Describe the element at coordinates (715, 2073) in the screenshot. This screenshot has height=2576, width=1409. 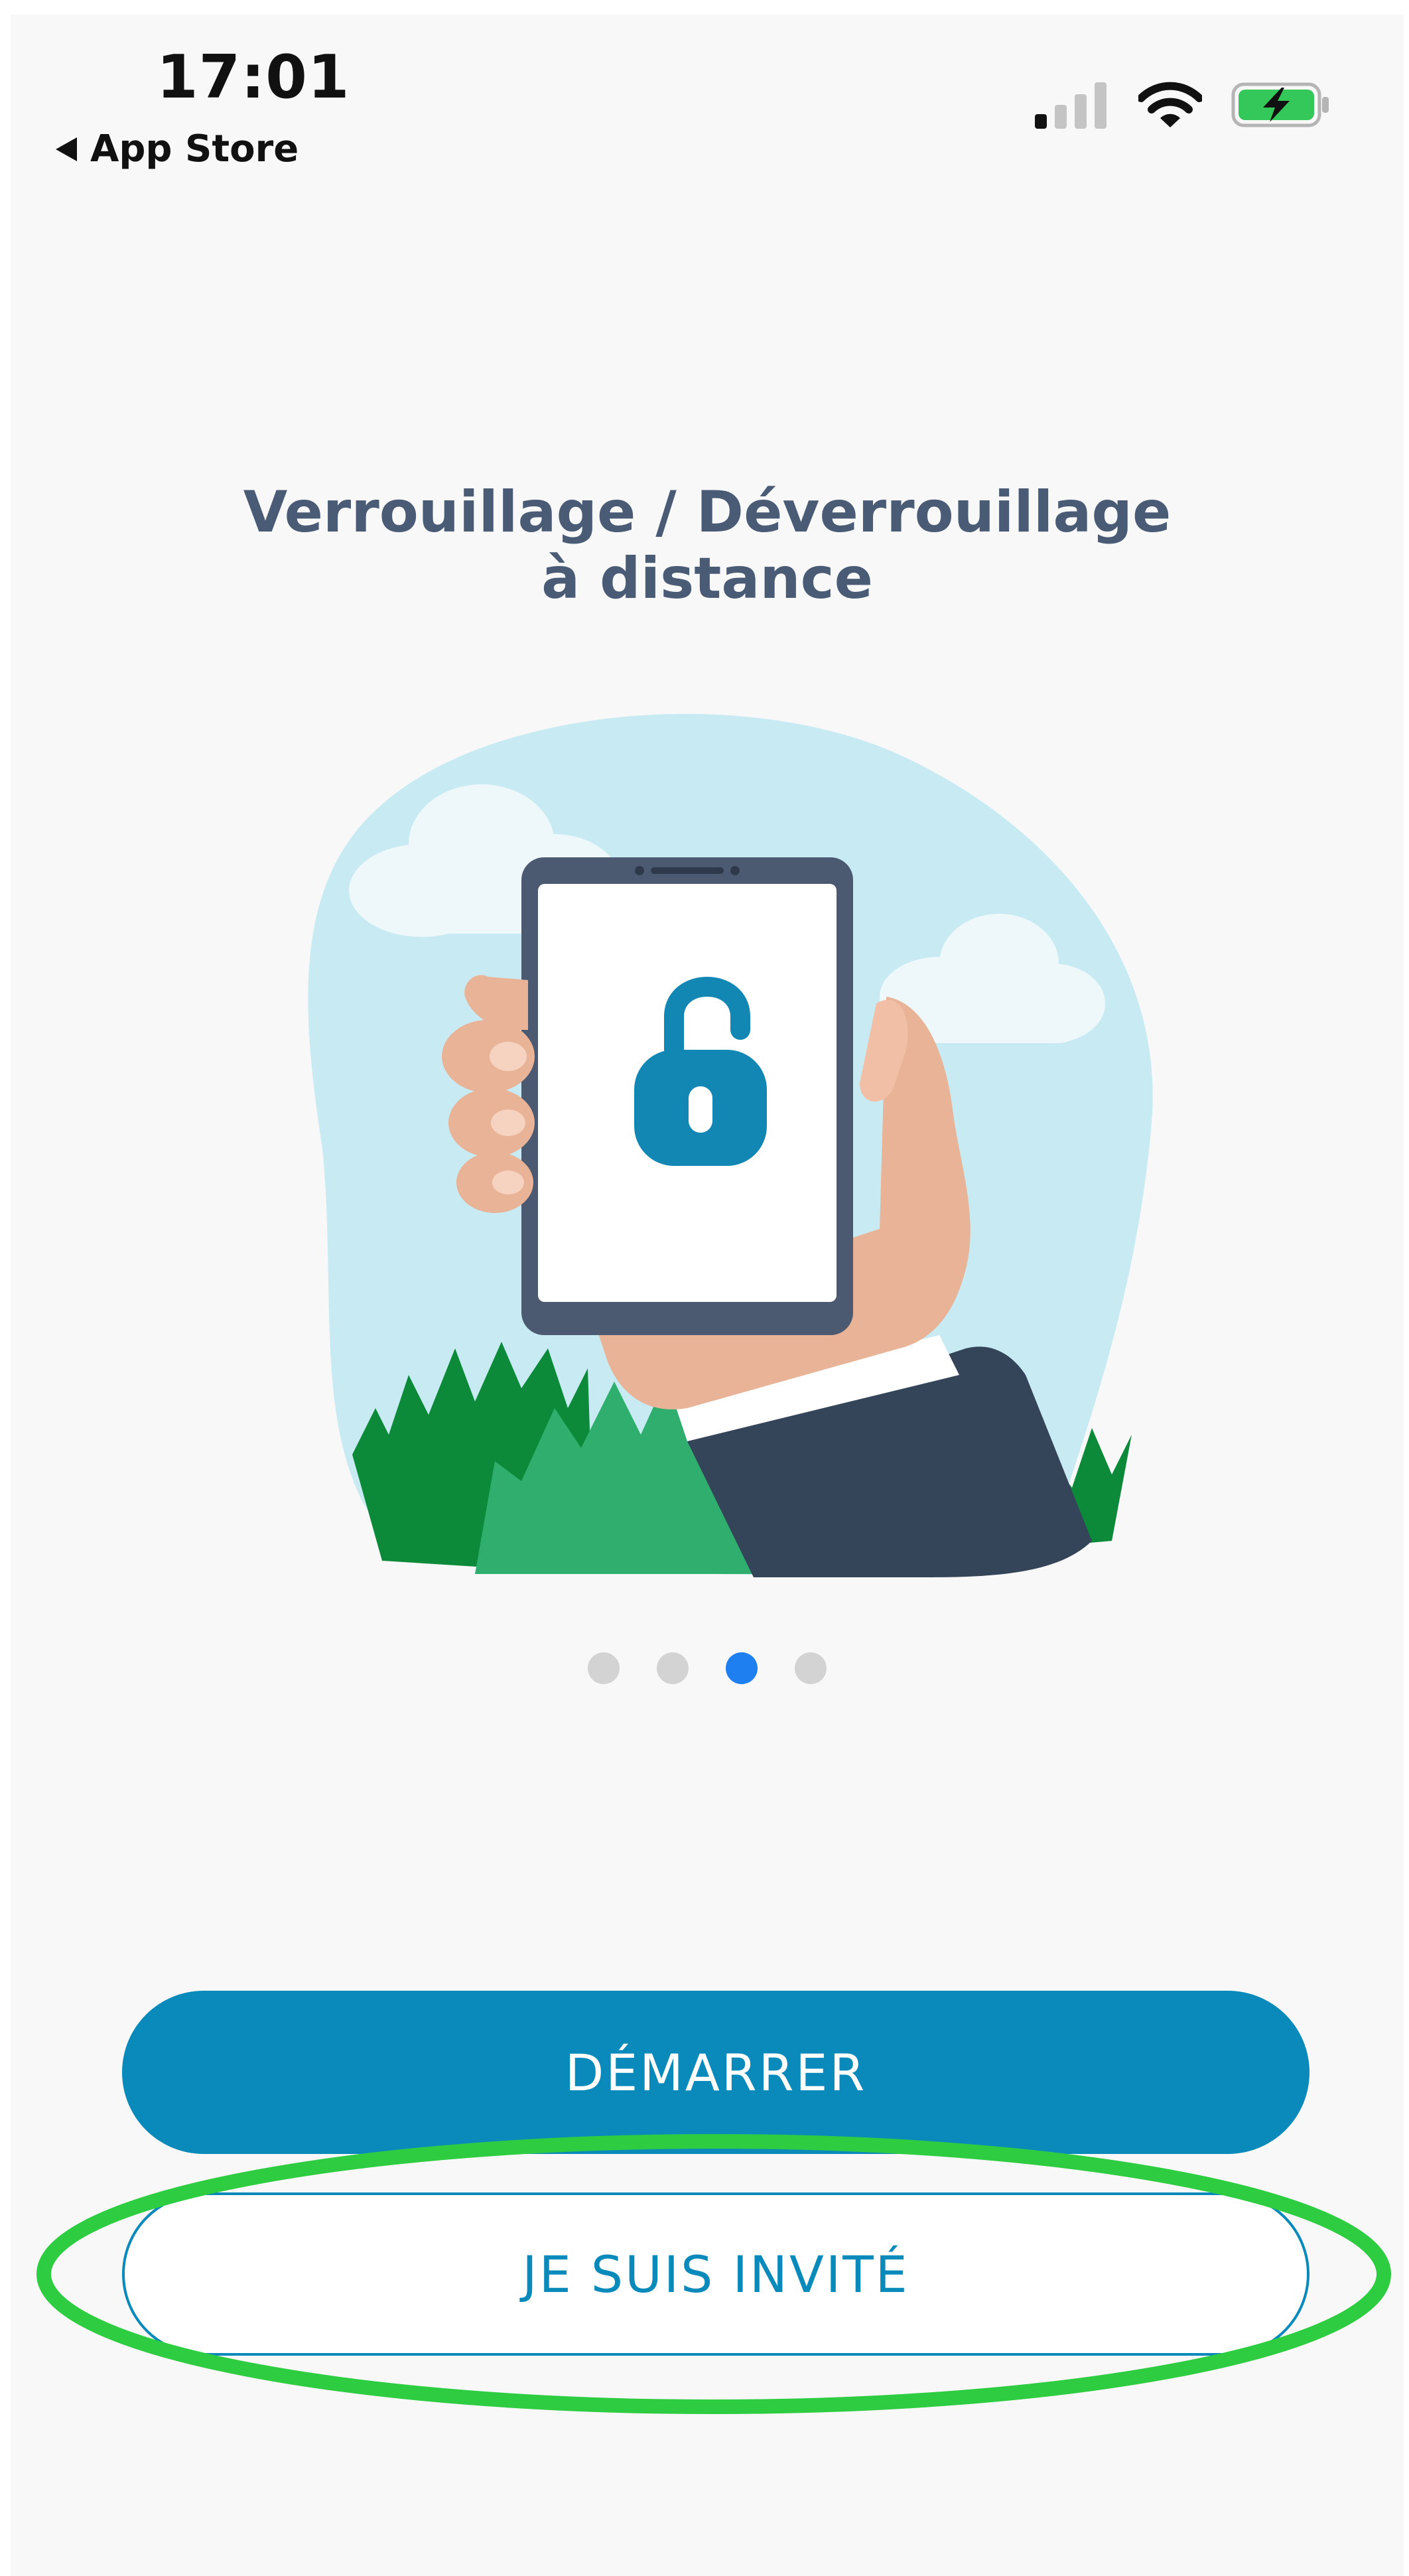
I see `start-button: DÉMARRER` at that location.